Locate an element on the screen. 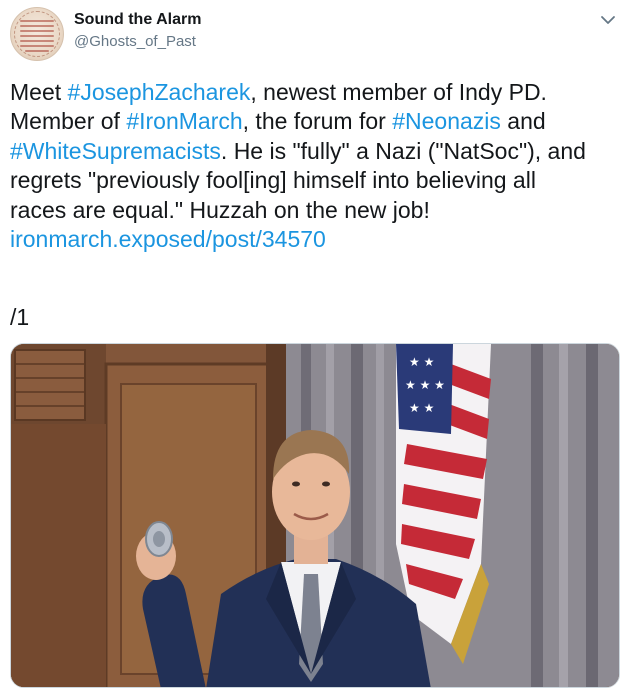  tweet-line: races are equal." Huzzah on the new job! is located at coordinates (220, 209).